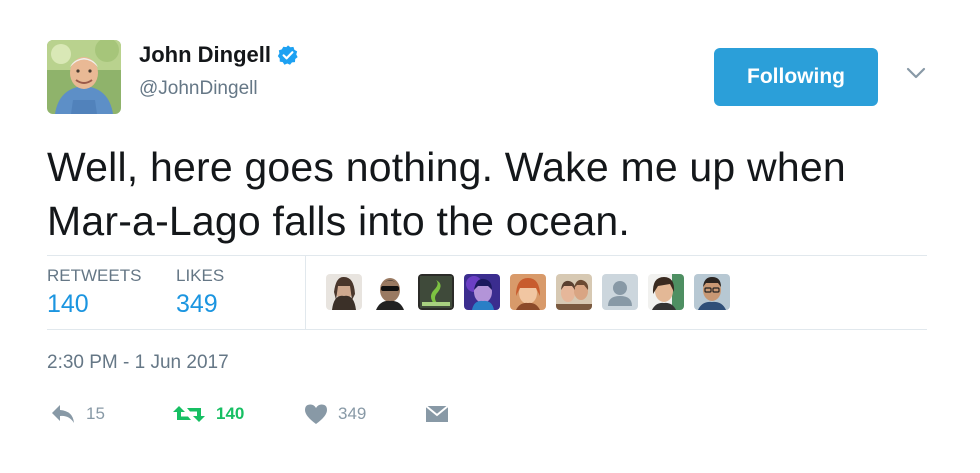  What do you see at coordinates (287, 55) in the screenshot?
I see `verified-badge-icon` at bounding box center [287, 55].